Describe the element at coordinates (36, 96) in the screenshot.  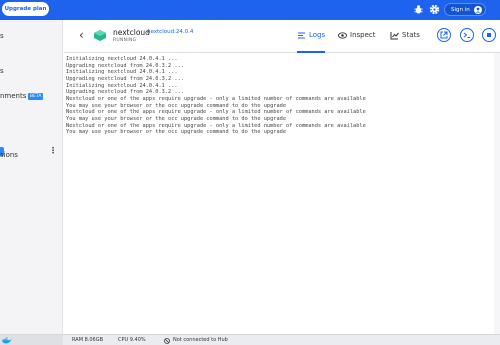
I see `beta-badge: BETA` at that location.